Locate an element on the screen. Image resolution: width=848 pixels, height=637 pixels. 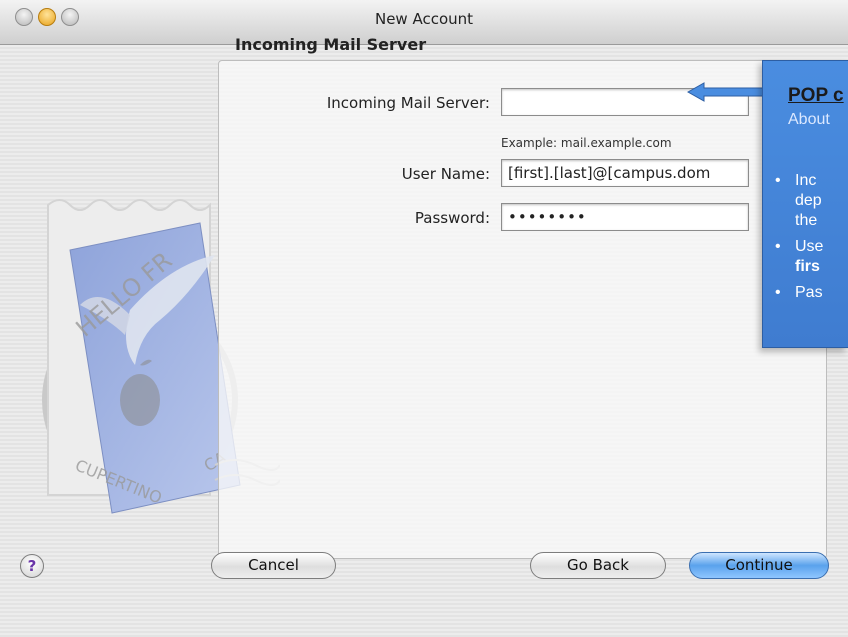
callout-item-cont: dep is located at coordinates (808, 200).